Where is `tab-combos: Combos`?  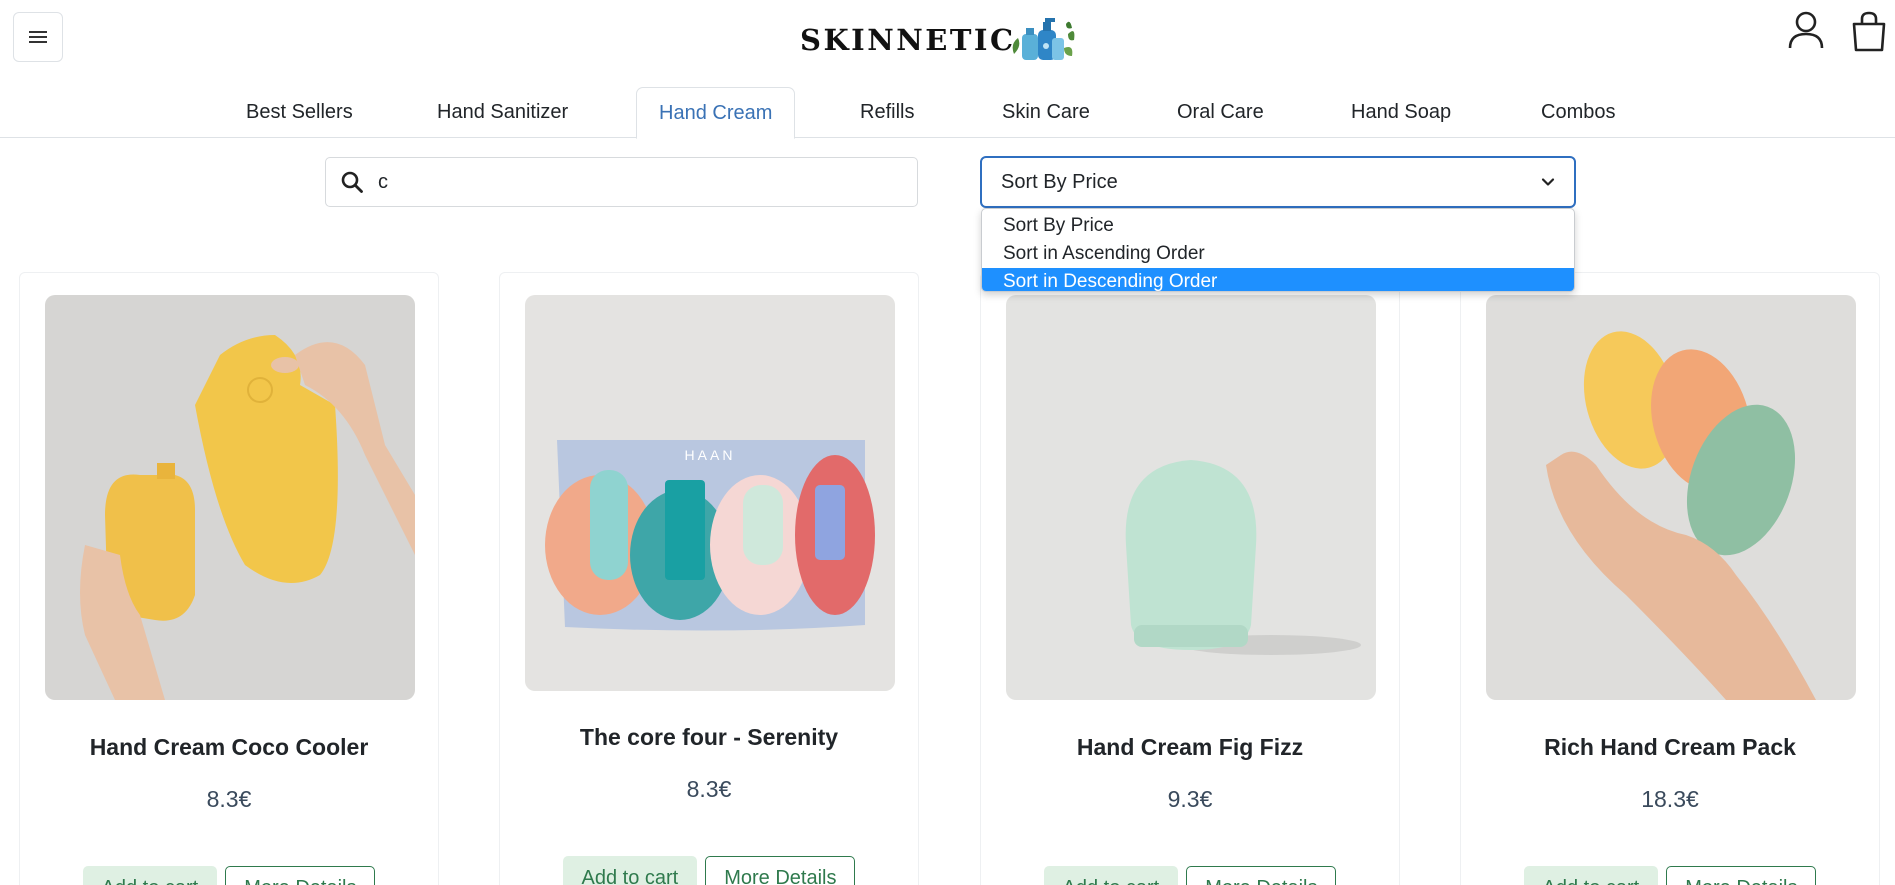 tab-combos: Combos is located at coordinates (1578, 112).